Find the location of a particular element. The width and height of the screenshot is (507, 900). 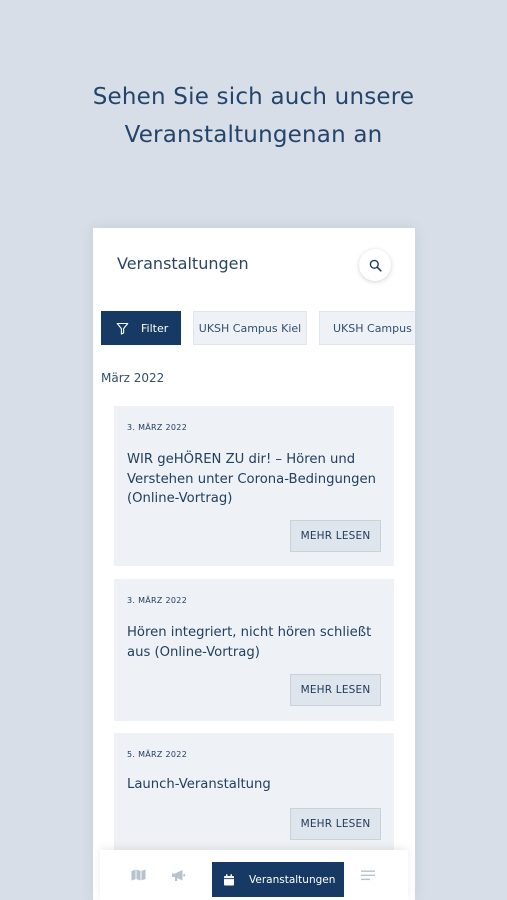

search-button is located at coordinates (375, 265).